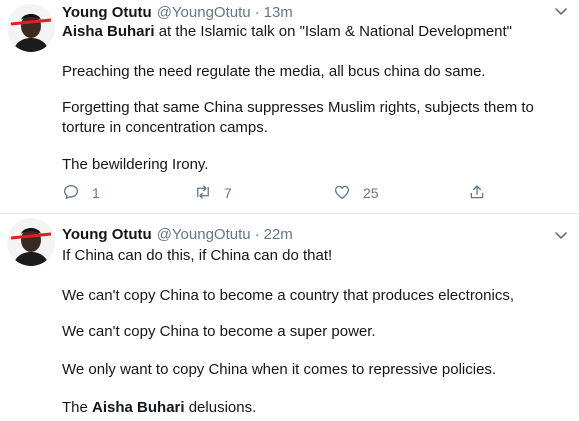 This screenshot has width=579, height=421. What do you see at coordinates (278, 12) in the screenshot?
I see `timestamp: 13m` at bounding box center [278, 12].